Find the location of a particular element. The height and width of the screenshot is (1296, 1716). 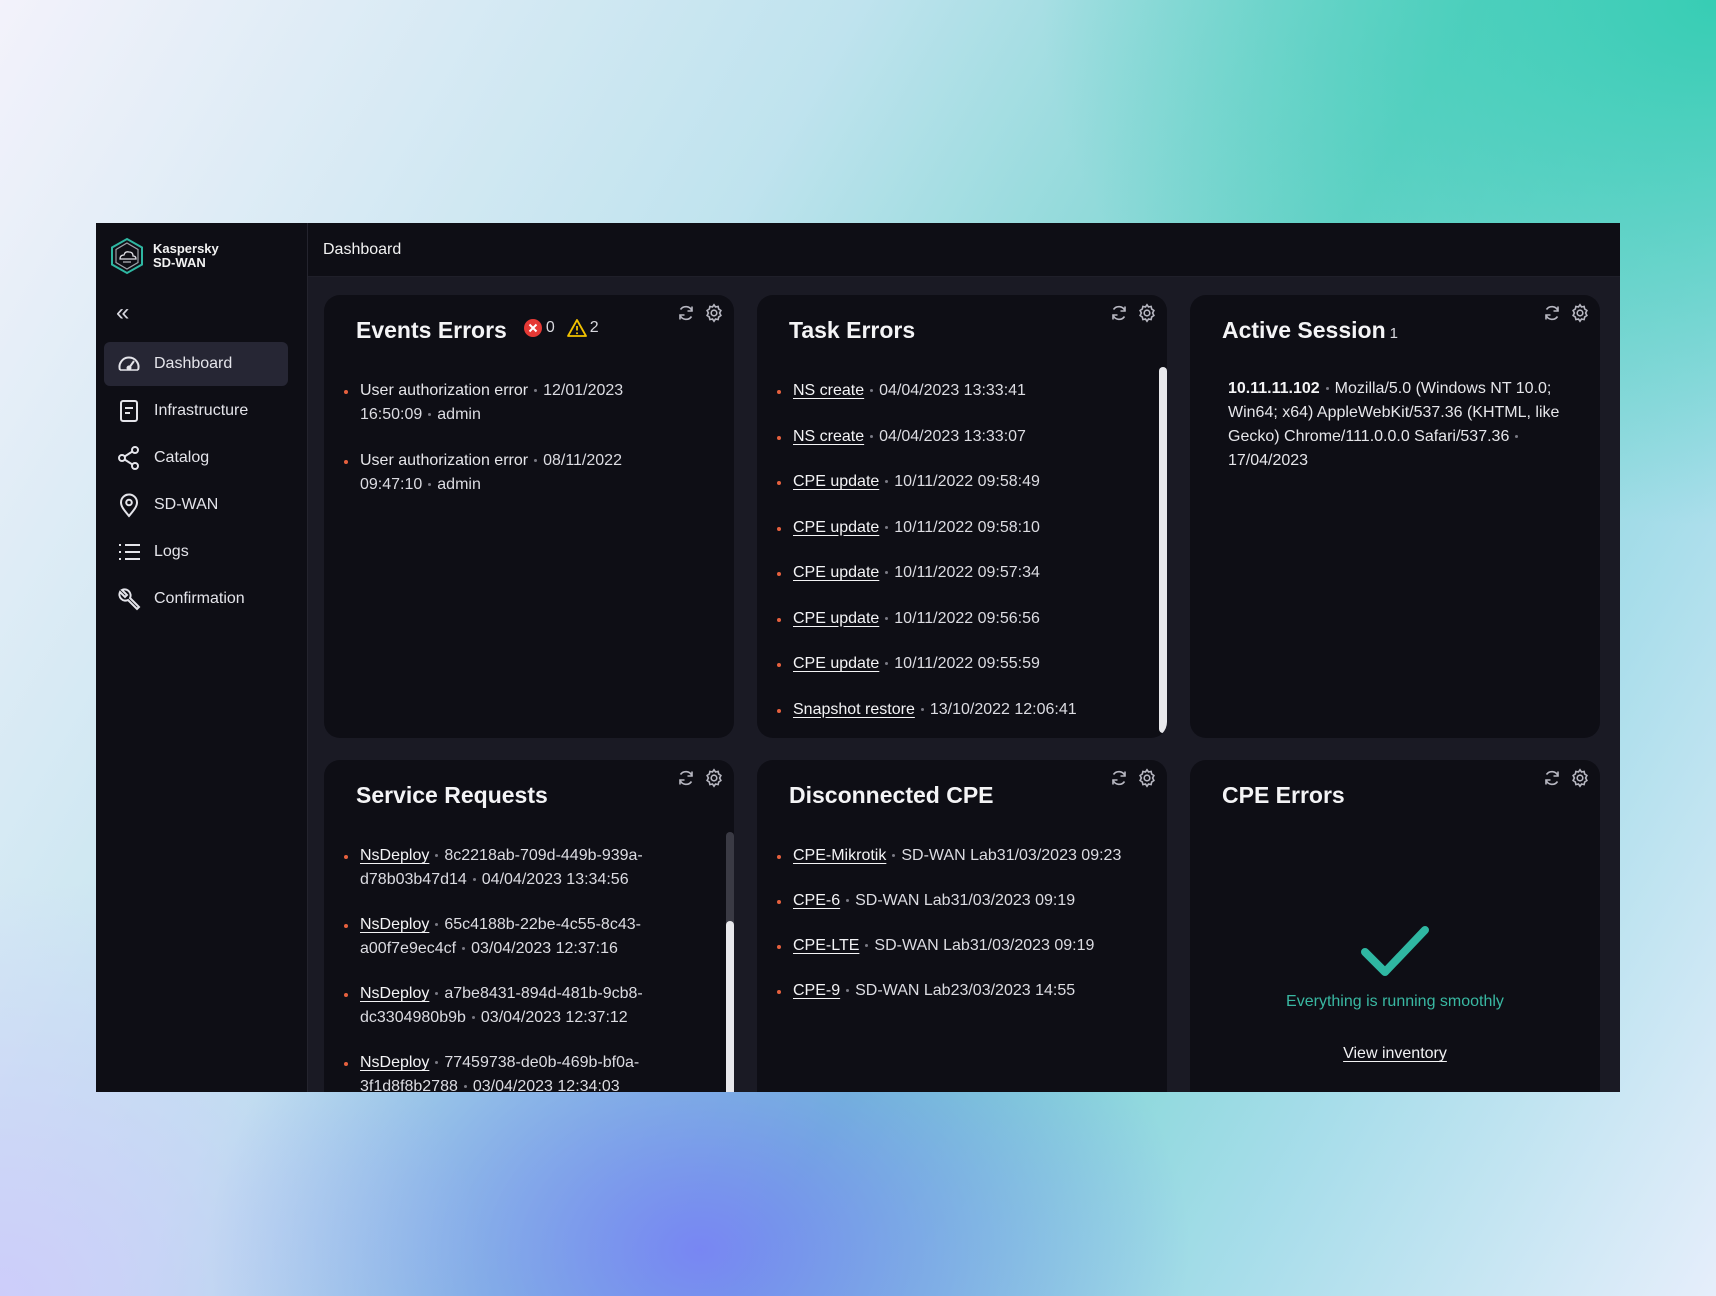

cpe-link: CPE-6 is located at coordinates (816, 900).